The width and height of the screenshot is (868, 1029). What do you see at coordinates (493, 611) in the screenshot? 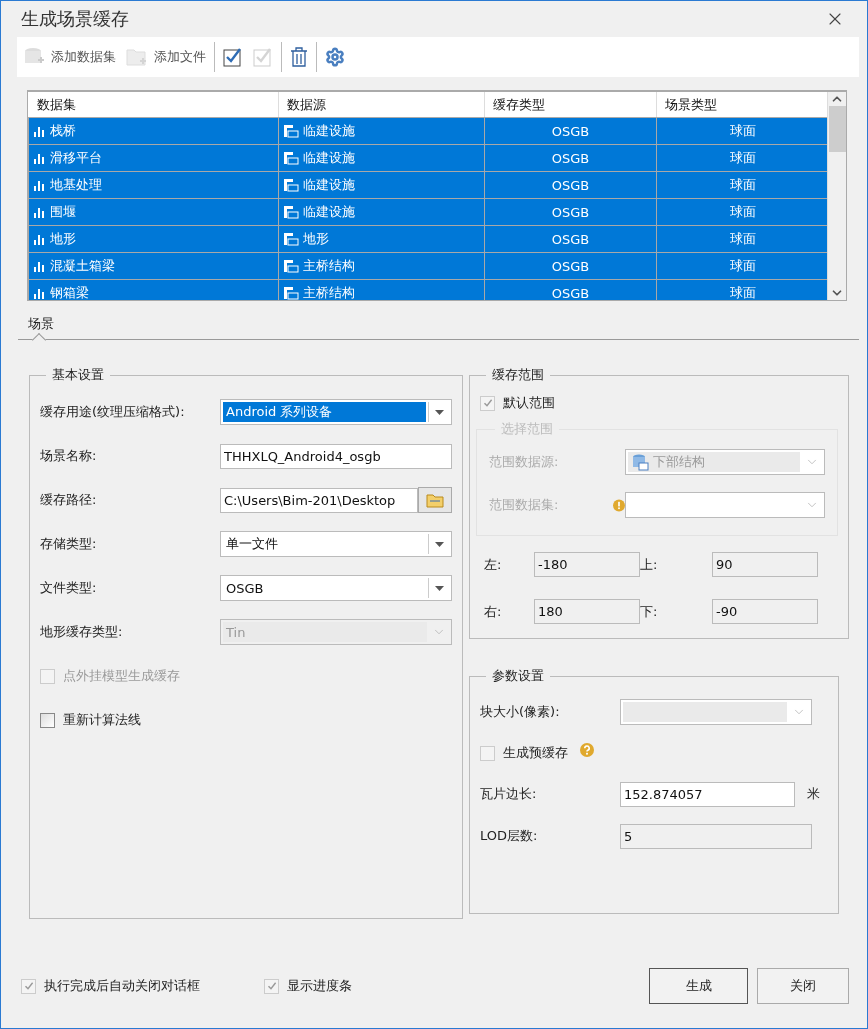
I see `field-label: 右:` at bounding box center [493, 611].